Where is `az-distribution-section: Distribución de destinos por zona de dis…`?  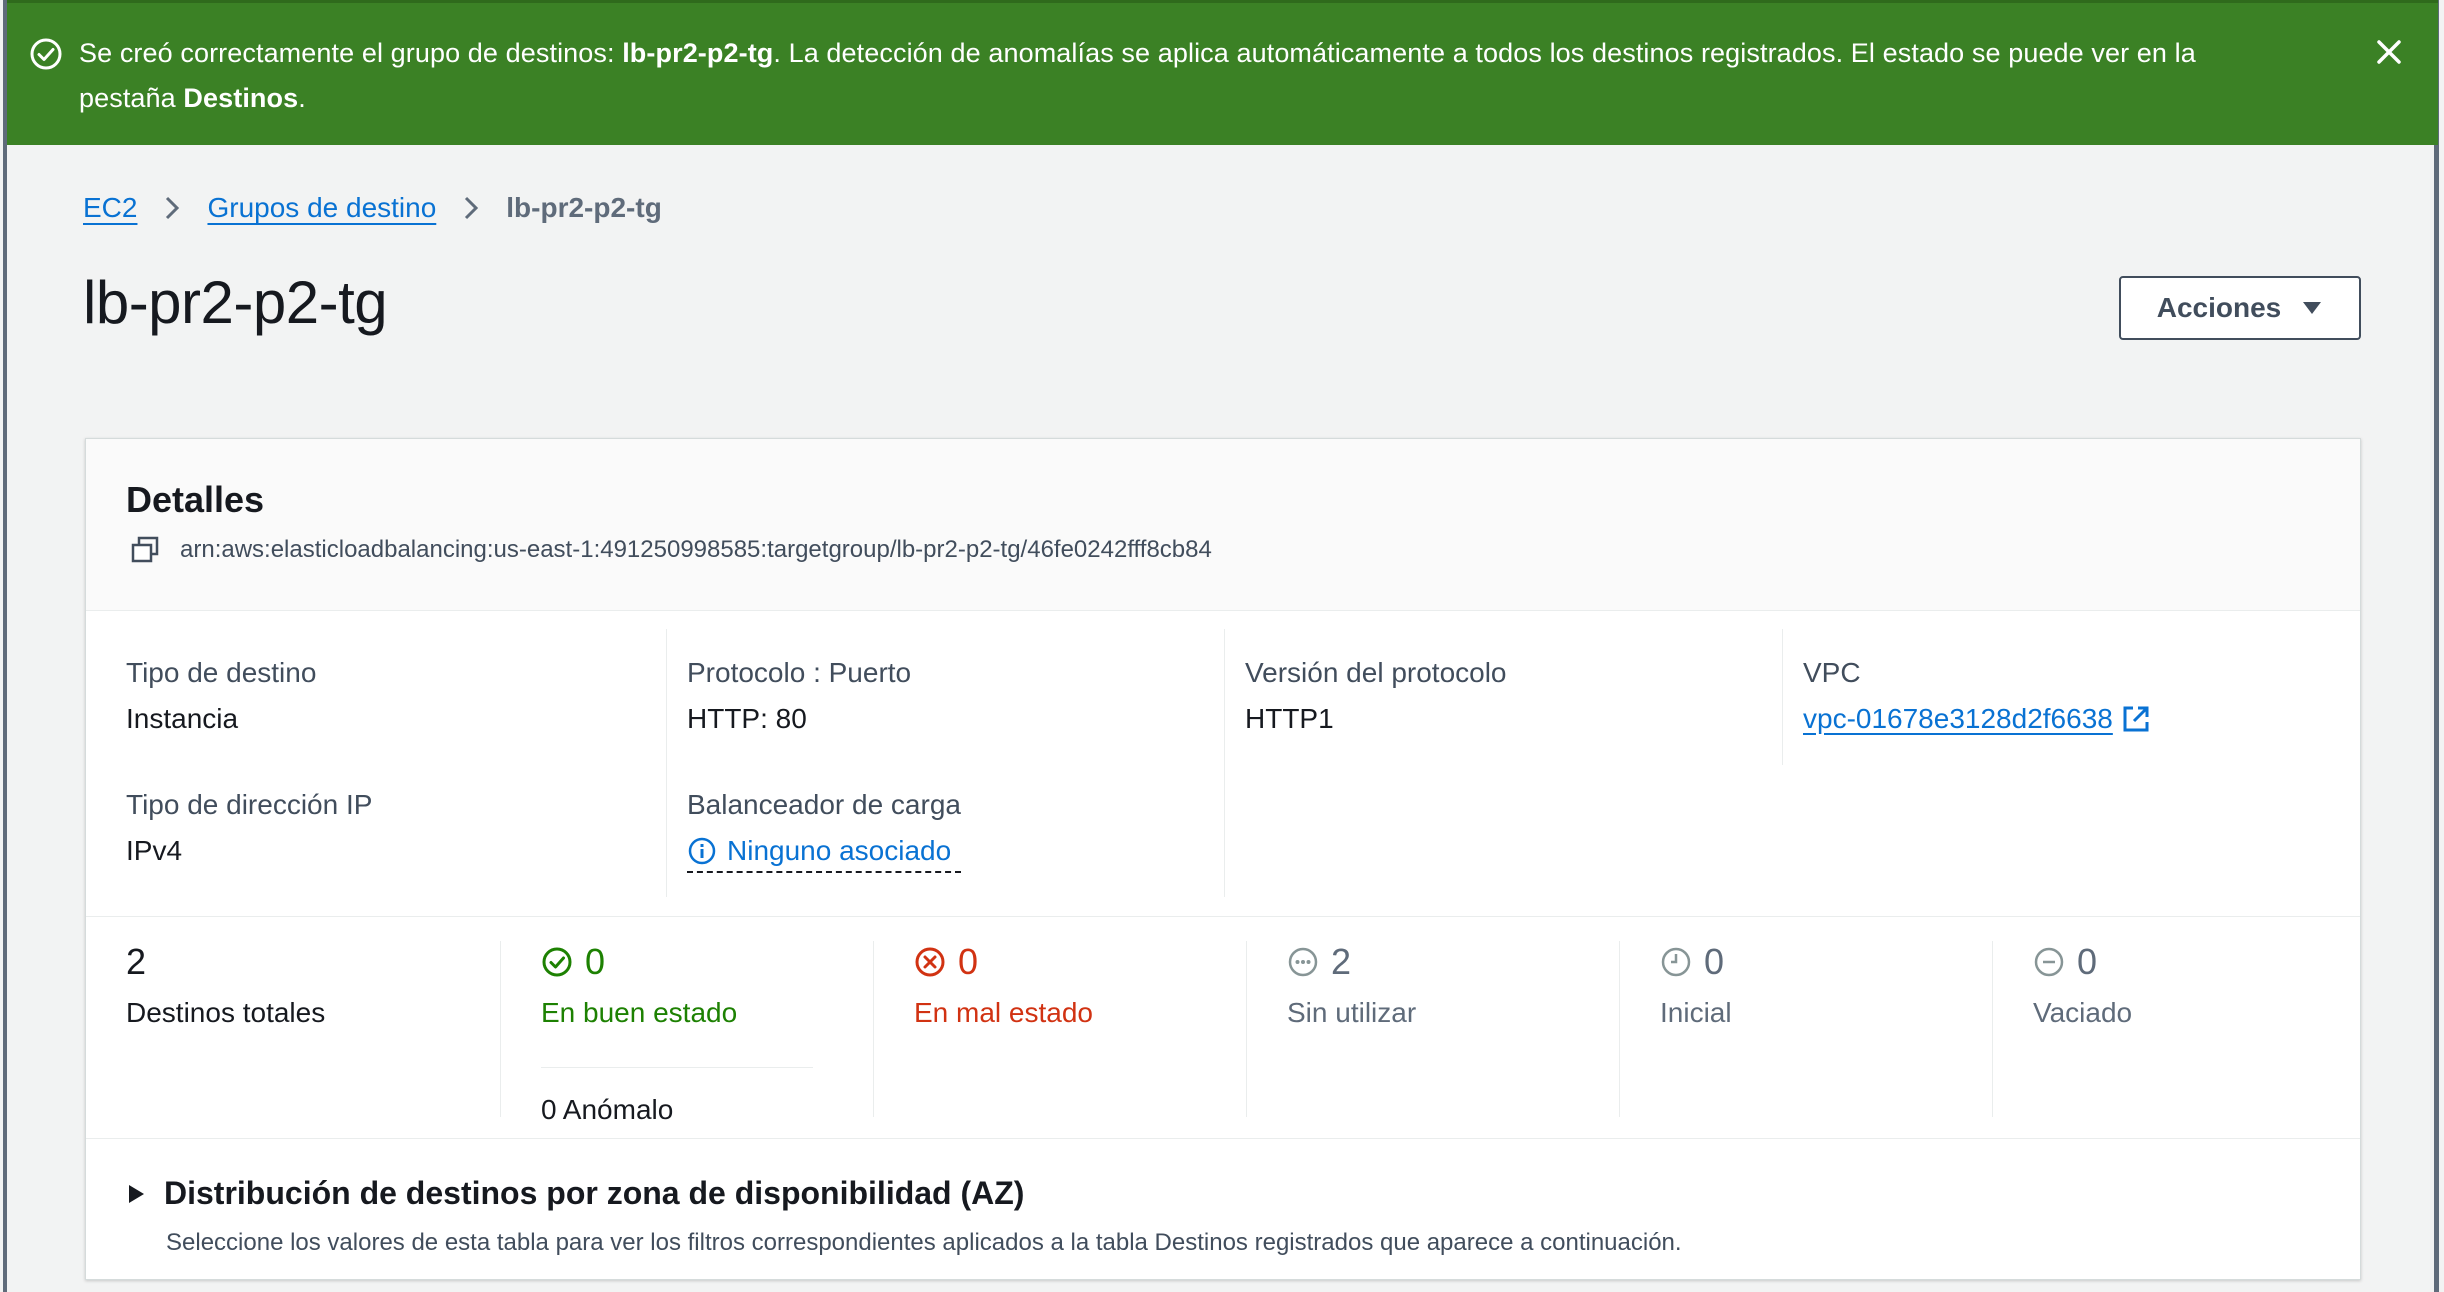 az-distribution-section: Distribución de destinos por zona de dis… is located at coordinates (1223, 1209).